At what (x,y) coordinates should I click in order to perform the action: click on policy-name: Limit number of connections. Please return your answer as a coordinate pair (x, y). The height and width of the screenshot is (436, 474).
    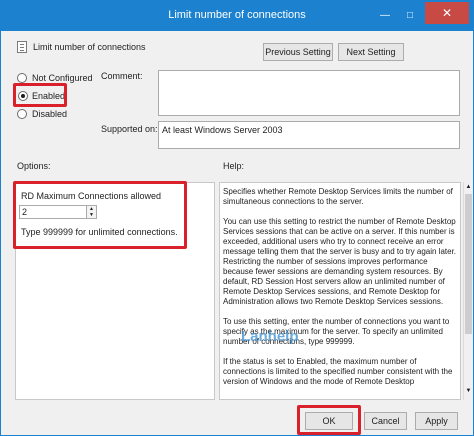
    Looking at the image, I should click on (89, 47).